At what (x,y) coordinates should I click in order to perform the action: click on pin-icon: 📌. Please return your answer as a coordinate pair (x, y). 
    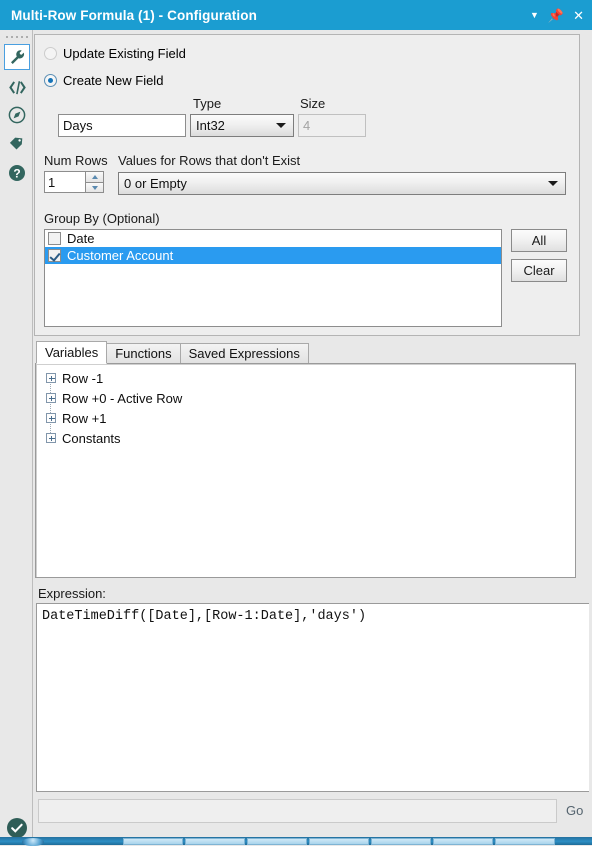
    Looking at the image, I should click on (556, 15).